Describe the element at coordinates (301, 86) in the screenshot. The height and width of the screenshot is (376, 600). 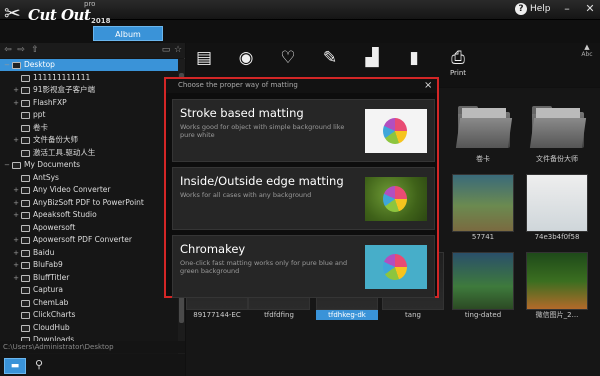
I see `dialog-header: Choose the proper way of matting ×` at that location.